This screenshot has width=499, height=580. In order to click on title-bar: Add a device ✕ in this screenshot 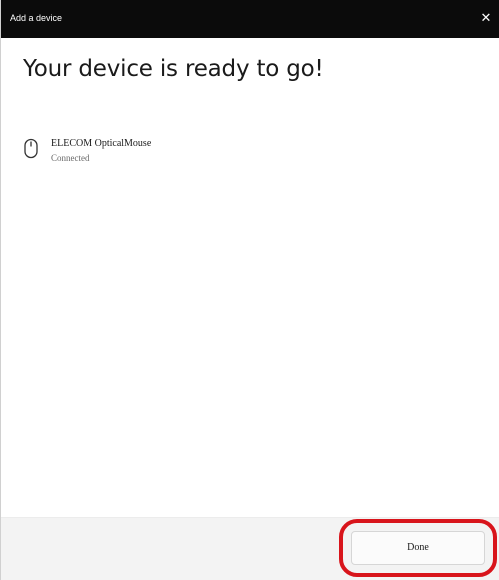, I will do `click(250, 19)`.